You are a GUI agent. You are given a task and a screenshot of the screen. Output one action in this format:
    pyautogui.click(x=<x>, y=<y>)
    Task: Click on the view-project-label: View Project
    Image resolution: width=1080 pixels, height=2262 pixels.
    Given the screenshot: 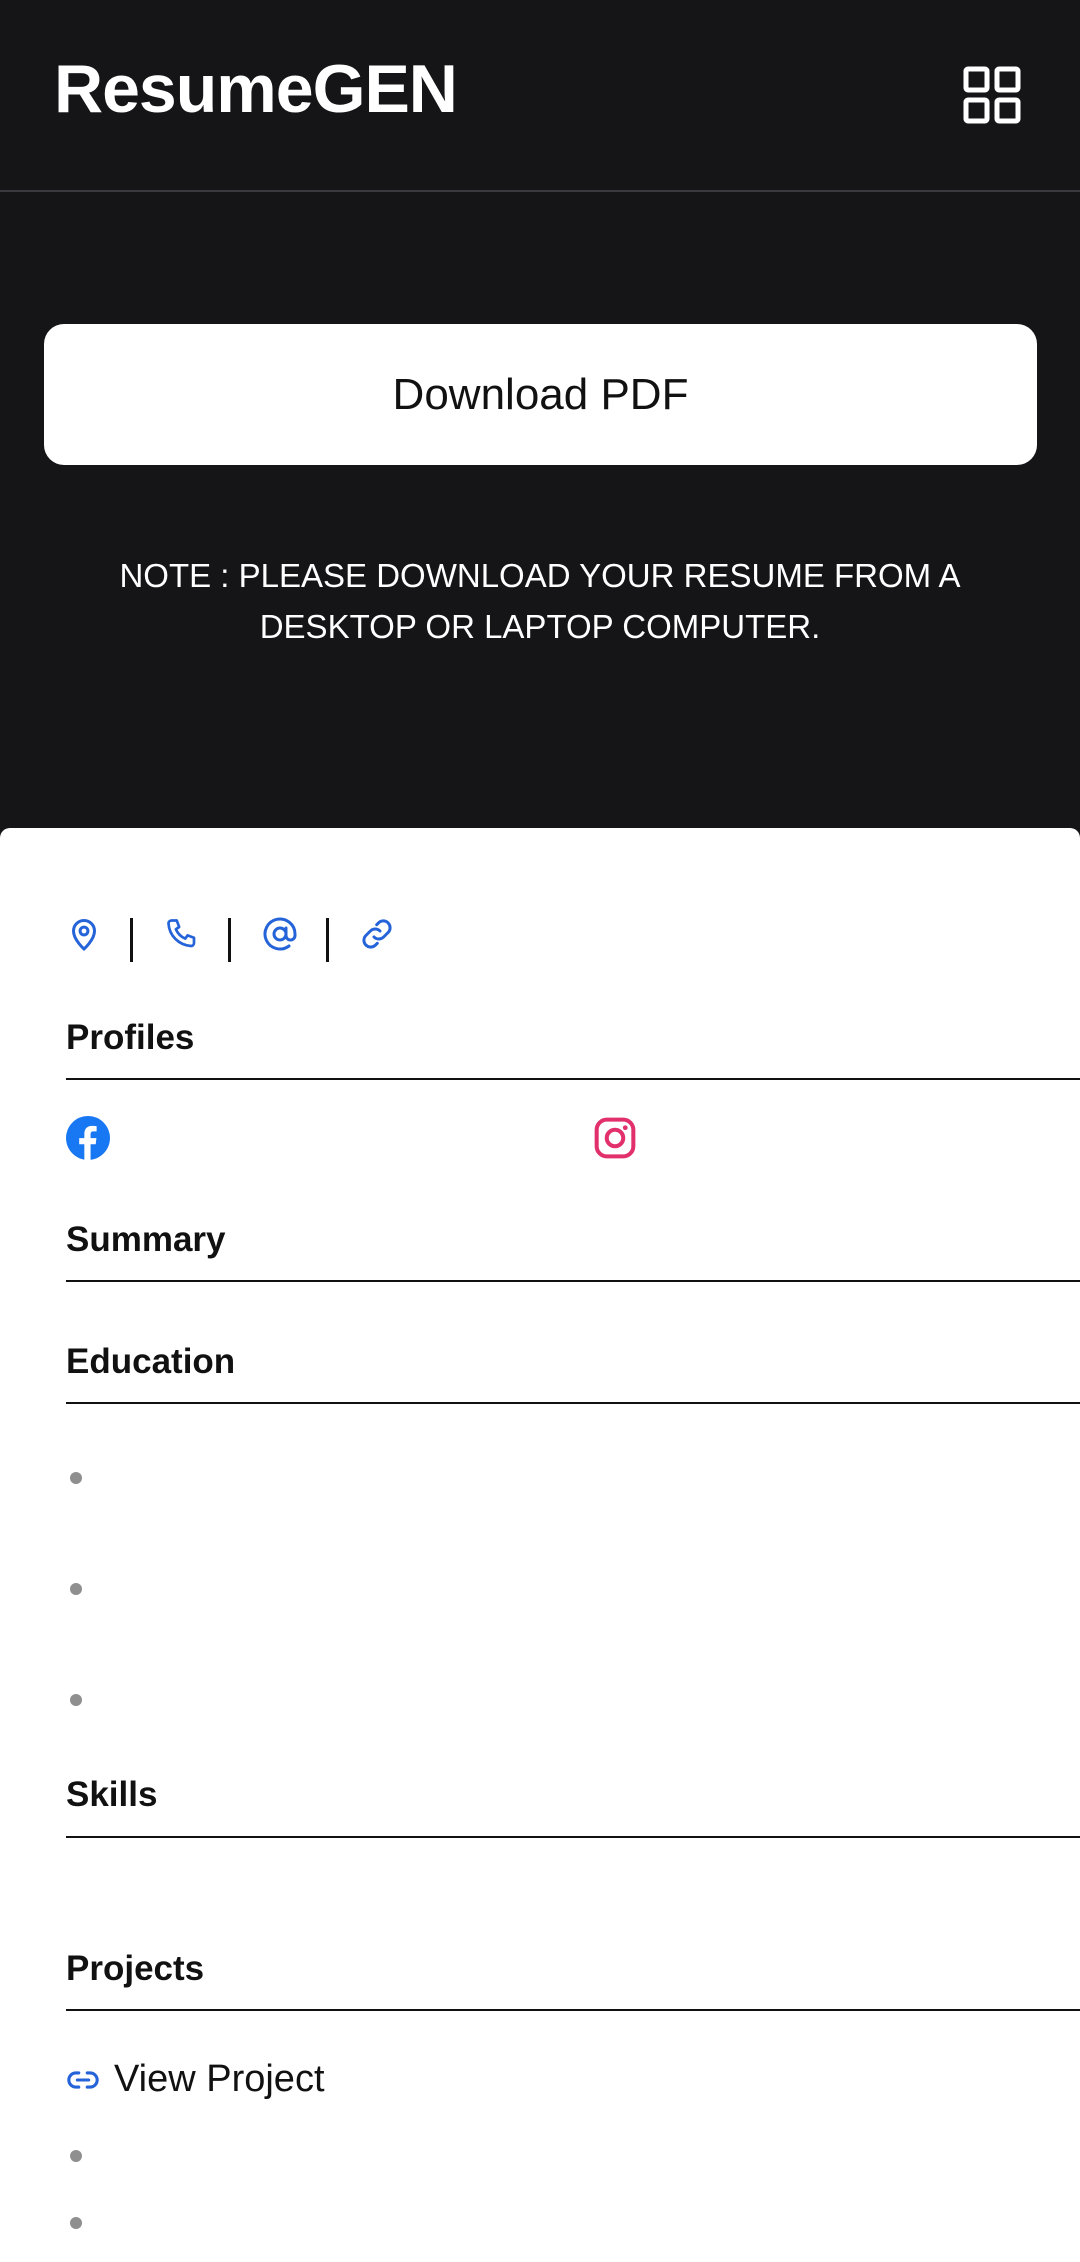 What is the action you would take?
    pyautogui.click(x=219, y=2079)
    